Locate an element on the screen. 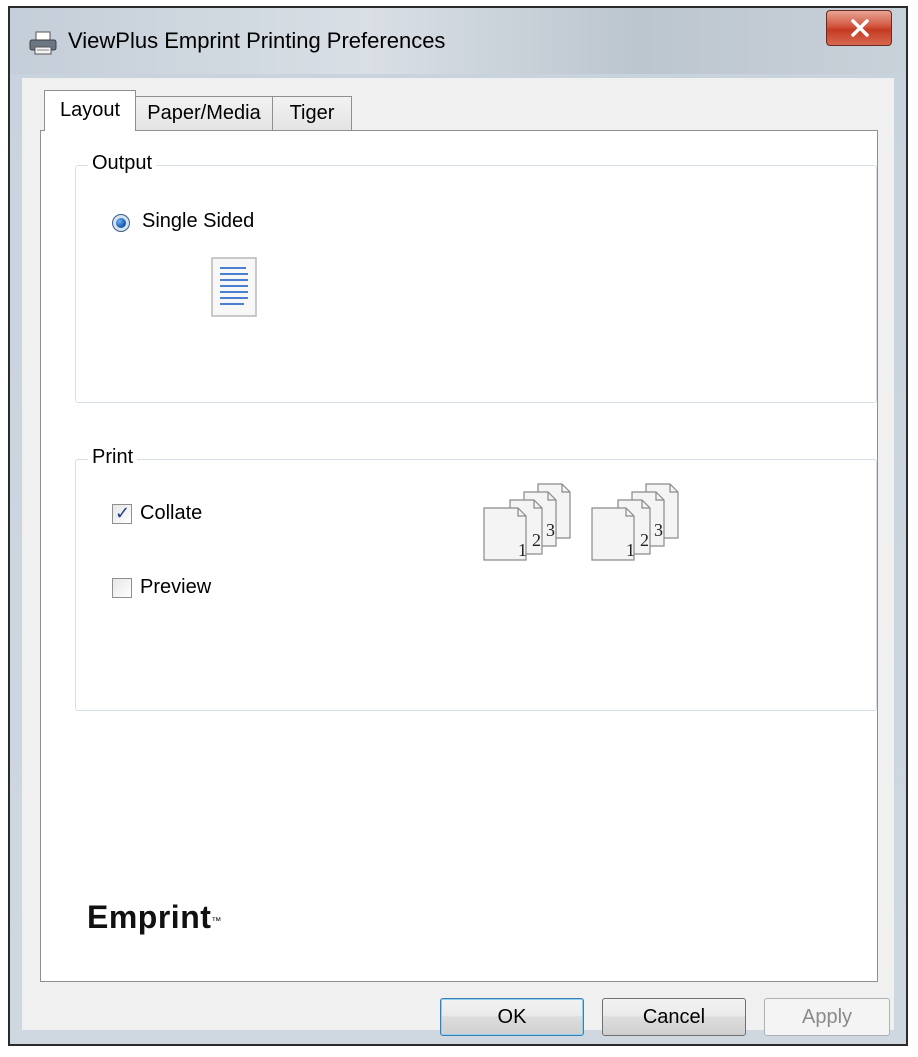 The width and height of the screenshot is (918, 1057). apply-button: Apply is located at coordinates (827, 1017).